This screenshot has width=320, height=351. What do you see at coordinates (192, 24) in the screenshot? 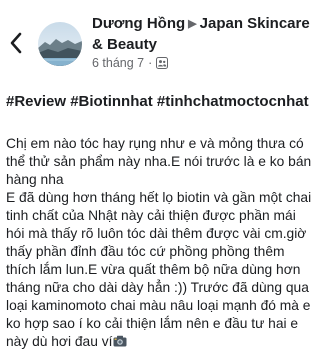
I see `right-triangle-icon: ▶` at bounding box center [192, 24].